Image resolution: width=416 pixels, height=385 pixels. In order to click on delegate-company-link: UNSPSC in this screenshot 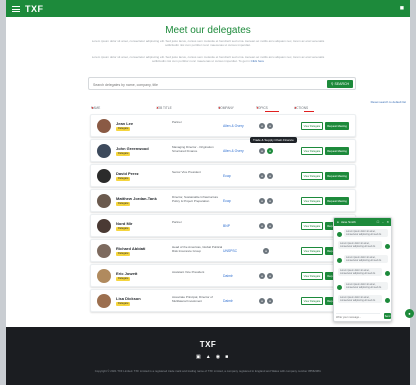, I will do `click(230, 251)`.